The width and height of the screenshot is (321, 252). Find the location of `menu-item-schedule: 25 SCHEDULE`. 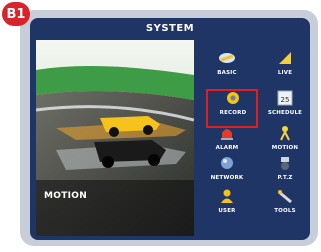

menu-item-schedule: 25 SCHEDULE is located at coordinates (285, 105).